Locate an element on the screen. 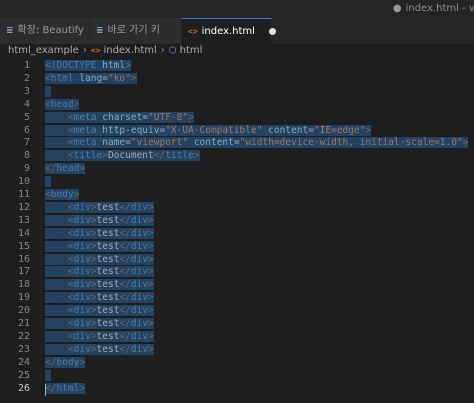 Image resolution: width=474 pixels, height=403 pixels. title-bar: ● index.html - vs is located at coordinates (237, 9).